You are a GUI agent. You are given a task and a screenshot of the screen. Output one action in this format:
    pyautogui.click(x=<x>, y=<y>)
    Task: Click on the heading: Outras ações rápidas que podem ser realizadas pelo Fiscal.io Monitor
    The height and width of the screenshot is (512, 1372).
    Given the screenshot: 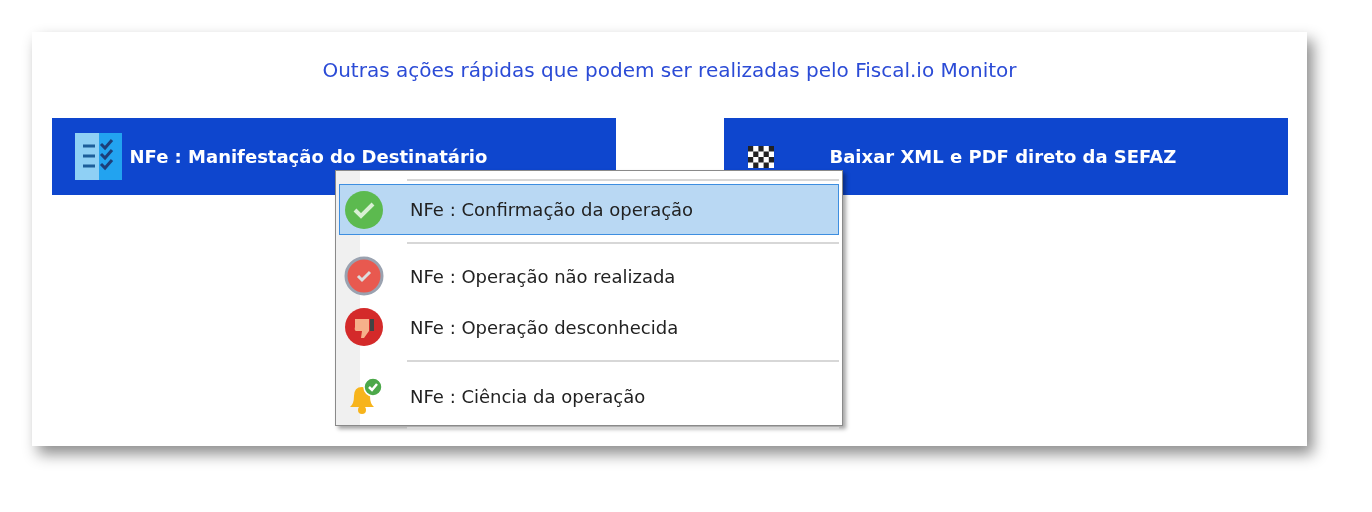 What is the action you would take?
    pyautogui.click(x=669, y=70)
    